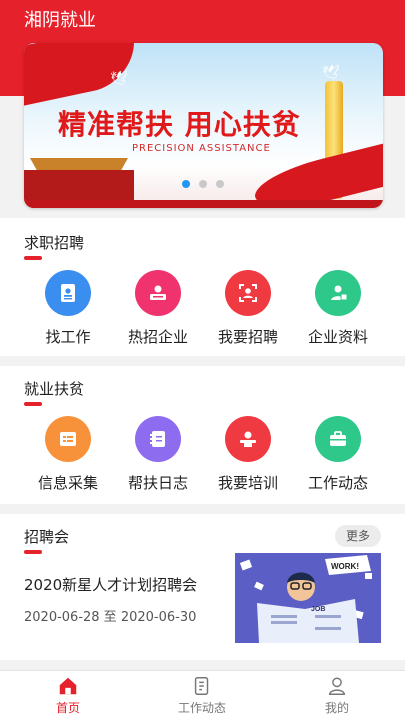 Image resolution: width=405 pixels, height=720 pixels. What do you see at coordinates (67, 708) in the screenshot?
I see `tab-label: 首页` at bounding box center [67, 708].